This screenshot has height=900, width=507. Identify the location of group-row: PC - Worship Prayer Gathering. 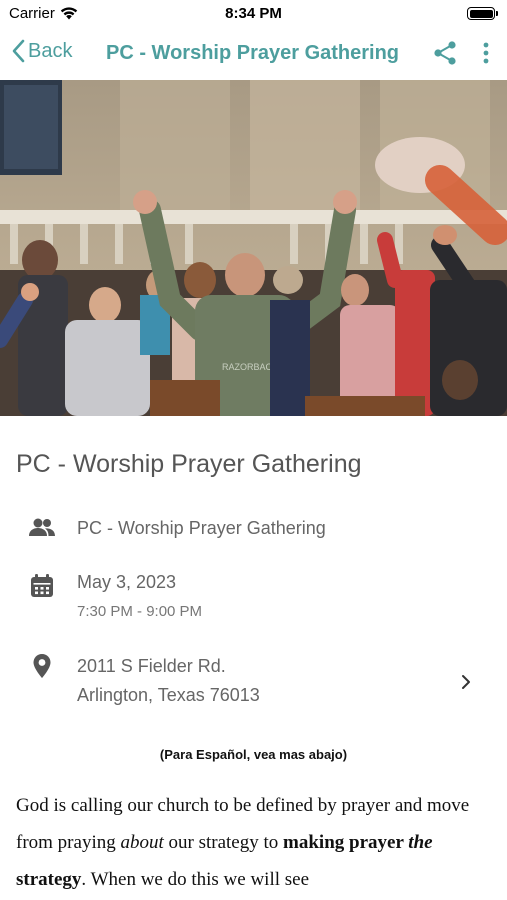
(253, 528).